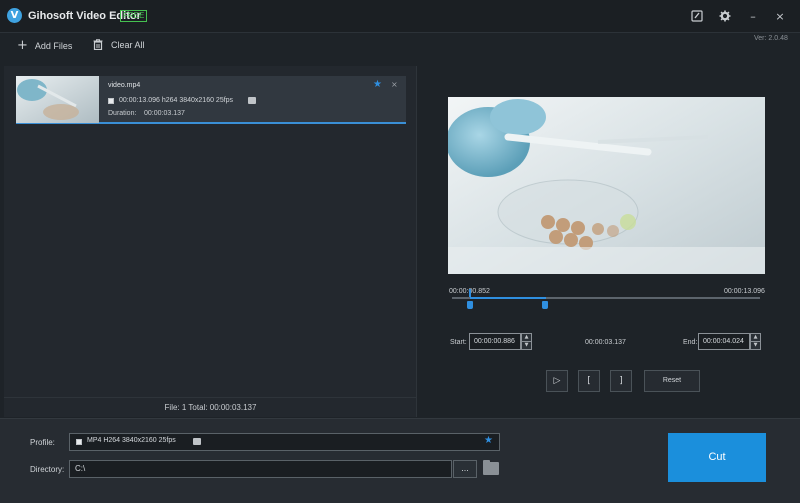 This screenshot has height=503, width=800. I want to click on play-icon: ▷, so click(557, 381).